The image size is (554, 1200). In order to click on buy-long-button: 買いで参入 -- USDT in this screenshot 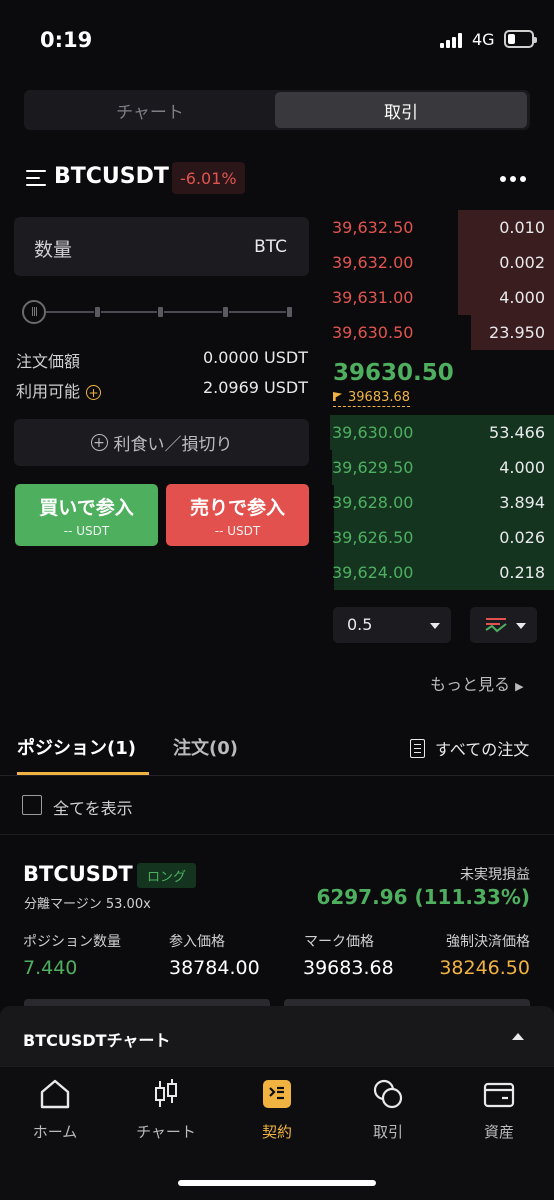, I will do `click(86, 515)`.